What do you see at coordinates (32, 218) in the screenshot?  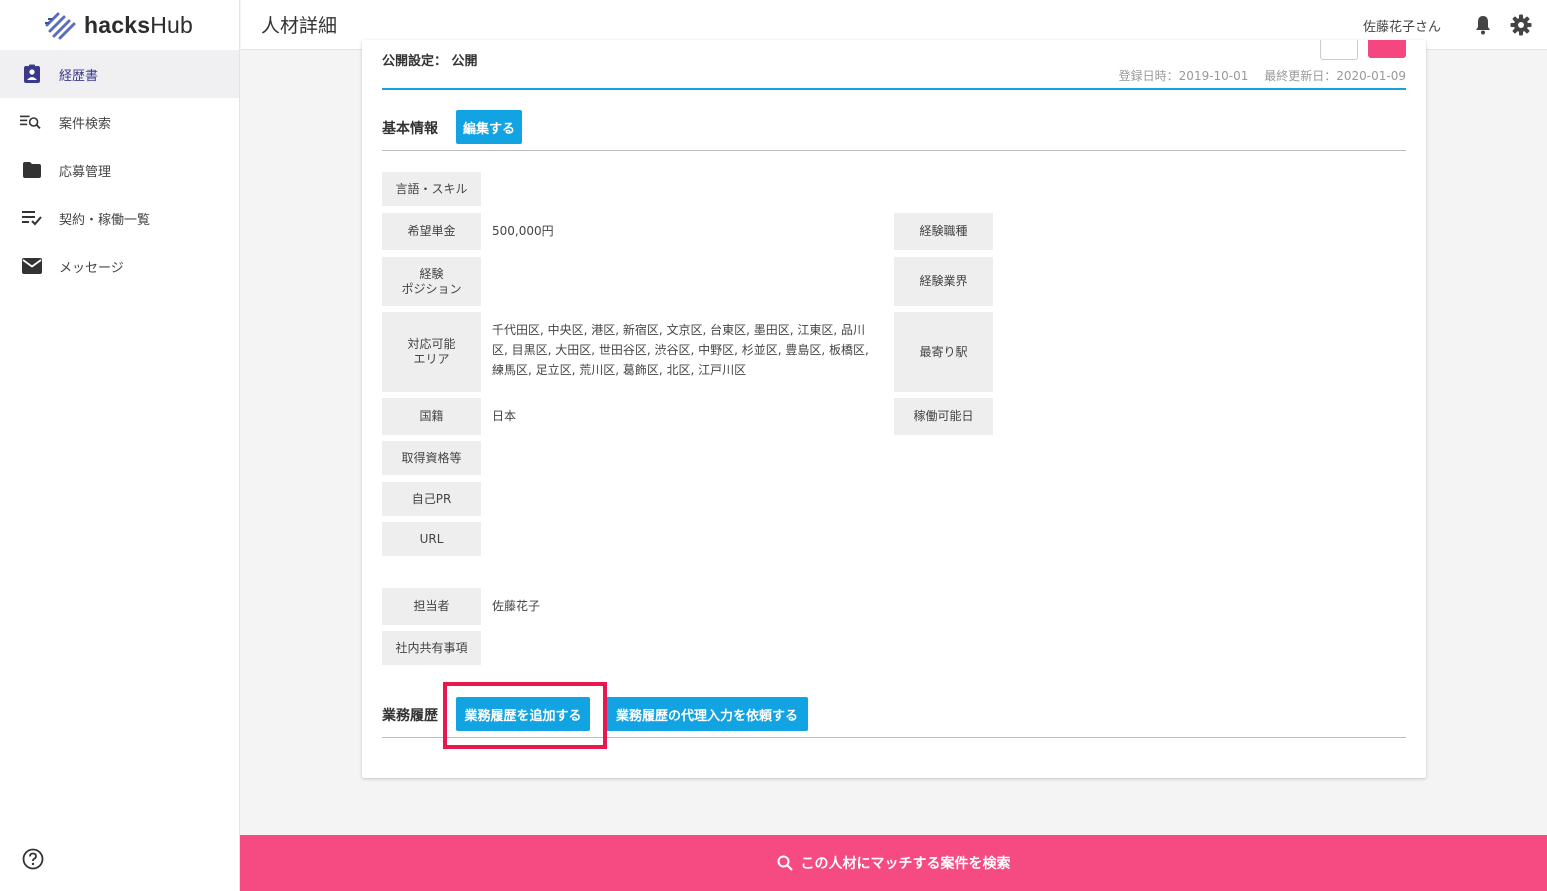 I see `checklist-icon` at bounding box center [32, 218].